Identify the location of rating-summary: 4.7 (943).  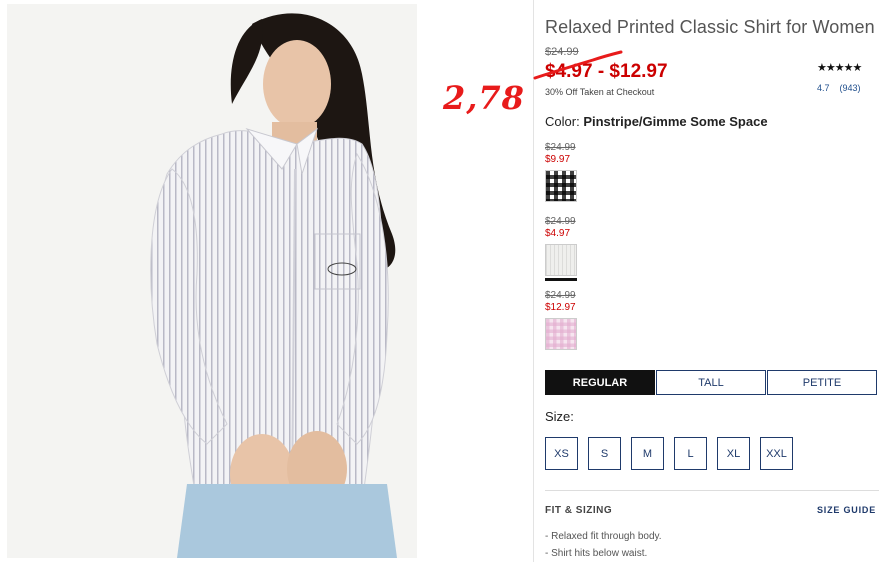
(844, 88).